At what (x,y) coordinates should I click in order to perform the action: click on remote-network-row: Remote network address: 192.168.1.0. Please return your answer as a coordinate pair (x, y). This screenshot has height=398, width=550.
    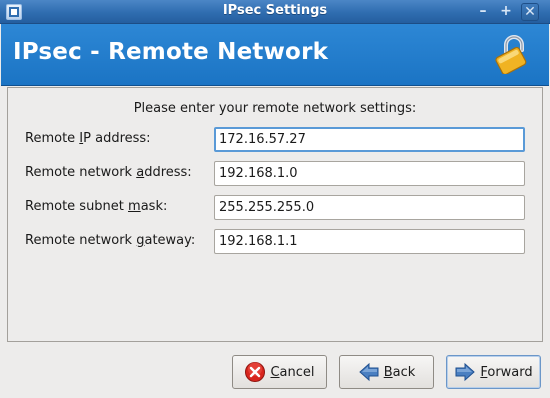
    Looking at the image, I should click on (276, 174).